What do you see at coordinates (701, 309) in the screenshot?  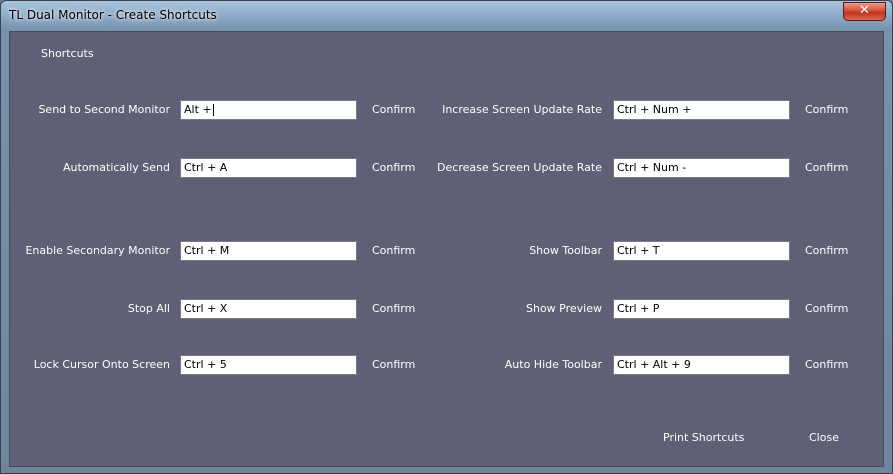 I see `show-preview-input: Ctrl + P` at bounding box center [701, 309].